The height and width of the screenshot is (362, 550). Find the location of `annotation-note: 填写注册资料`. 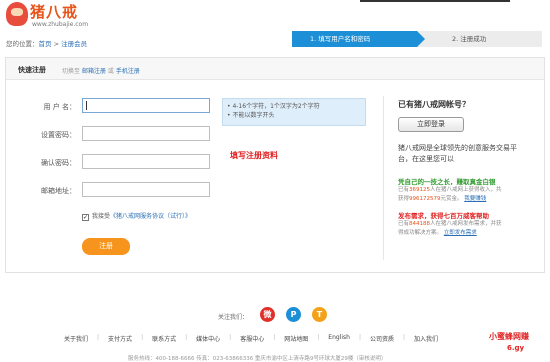

annotation-note: 填写注册资料 is located at coordinates (254, 155).